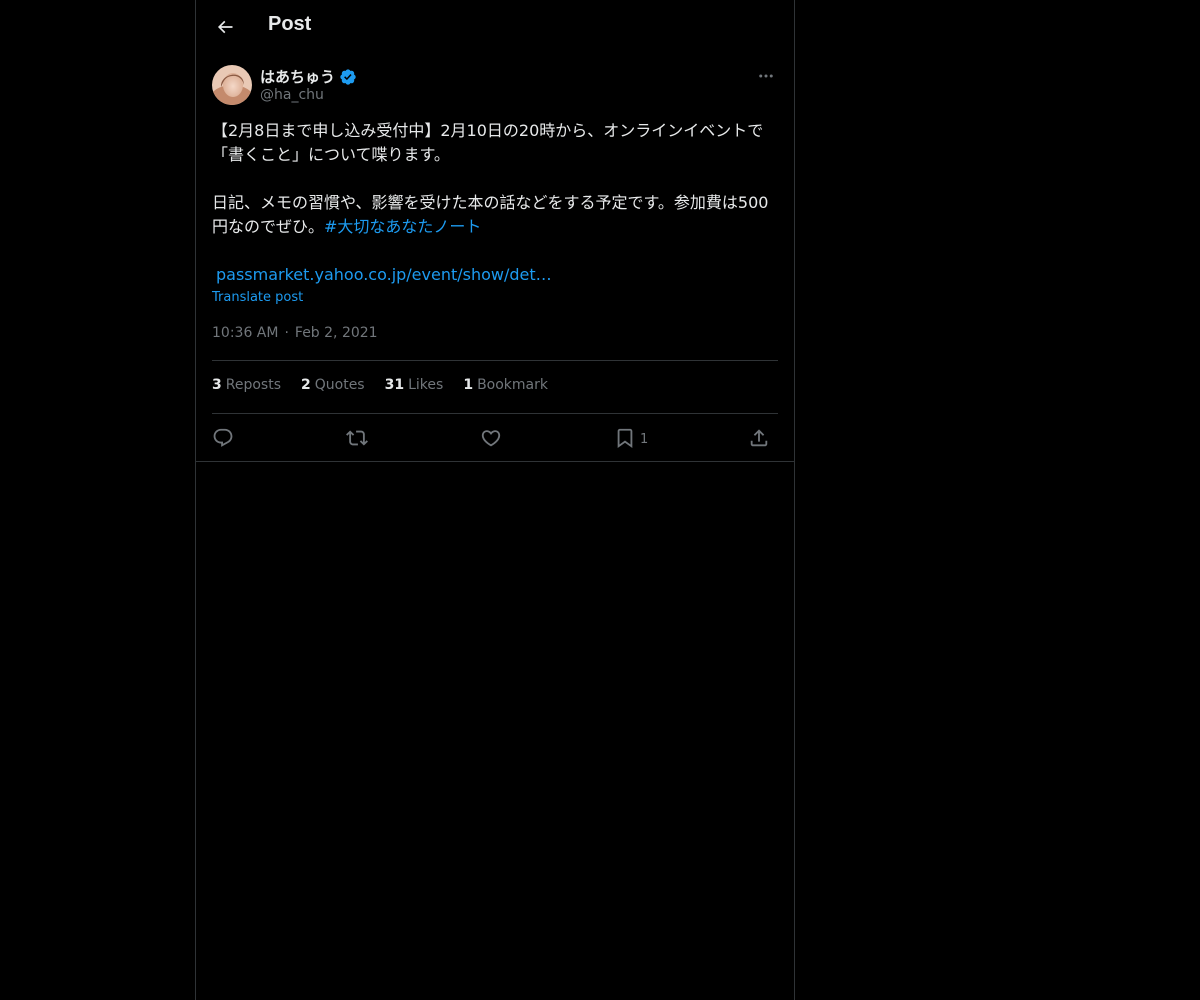  Describe the element at coordinates (625, 438) in the screenshot. I see `bookmark-icon` at that location.